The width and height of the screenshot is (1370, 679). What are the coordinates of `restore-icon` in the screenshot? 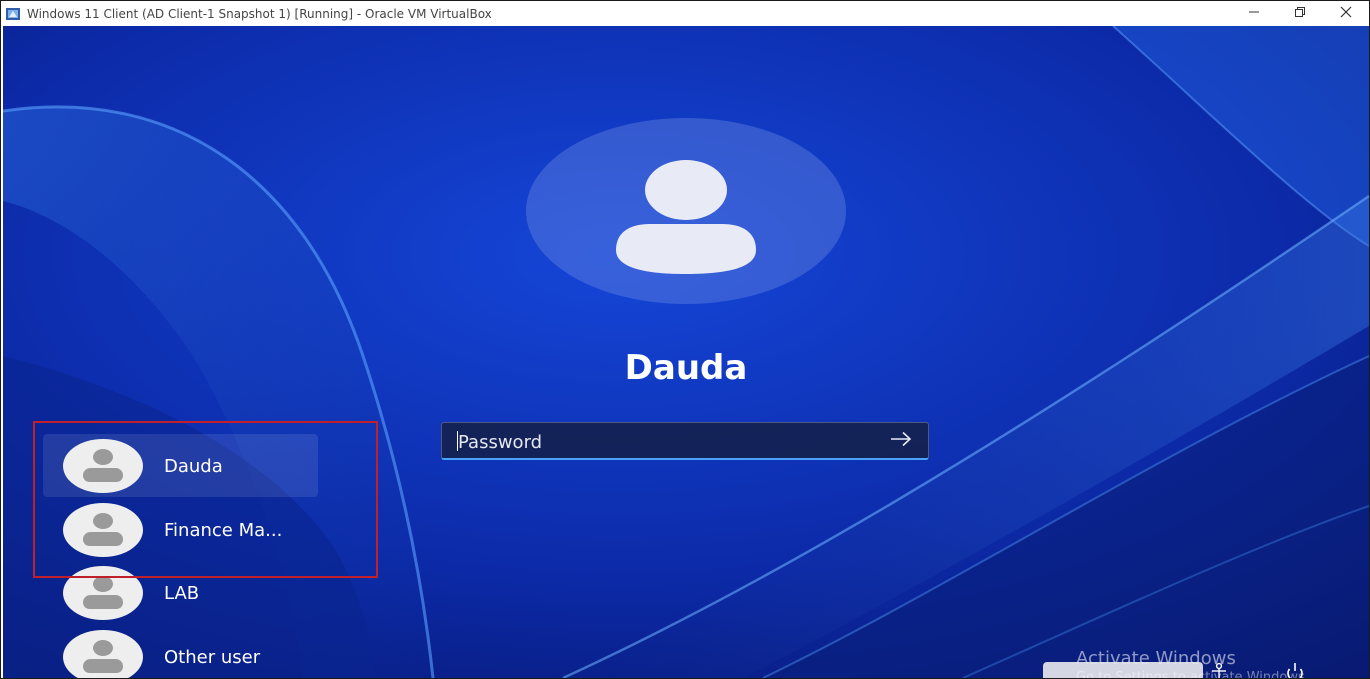 It's located at (1300, 14).